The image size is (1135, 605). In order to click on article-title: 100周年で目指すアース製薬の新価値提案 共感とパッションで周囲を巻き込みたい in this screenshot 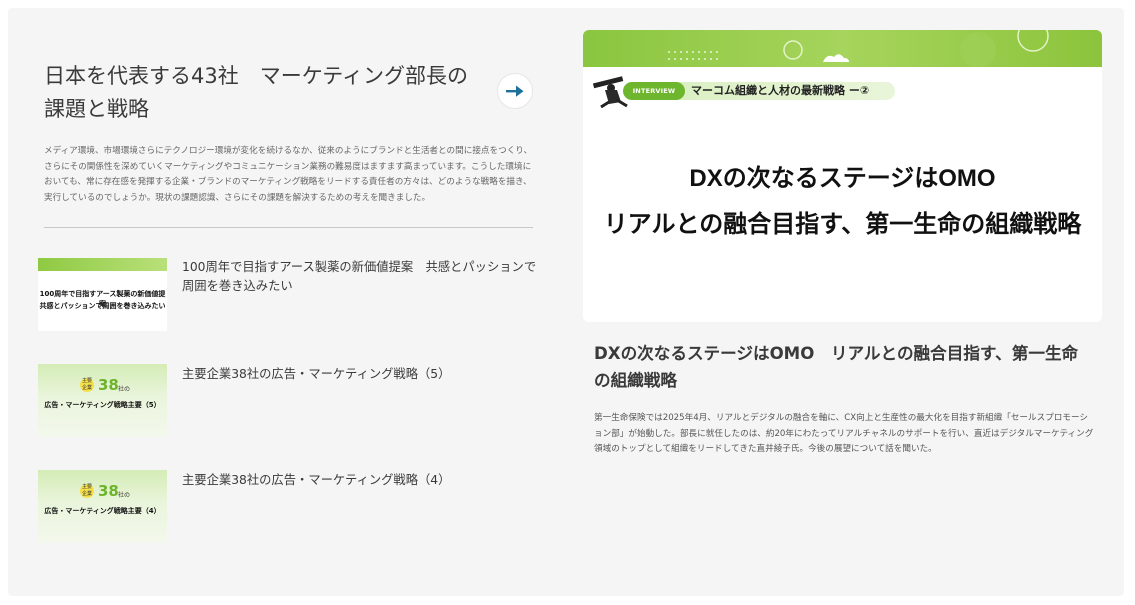, I will do `click(362, 277)`.